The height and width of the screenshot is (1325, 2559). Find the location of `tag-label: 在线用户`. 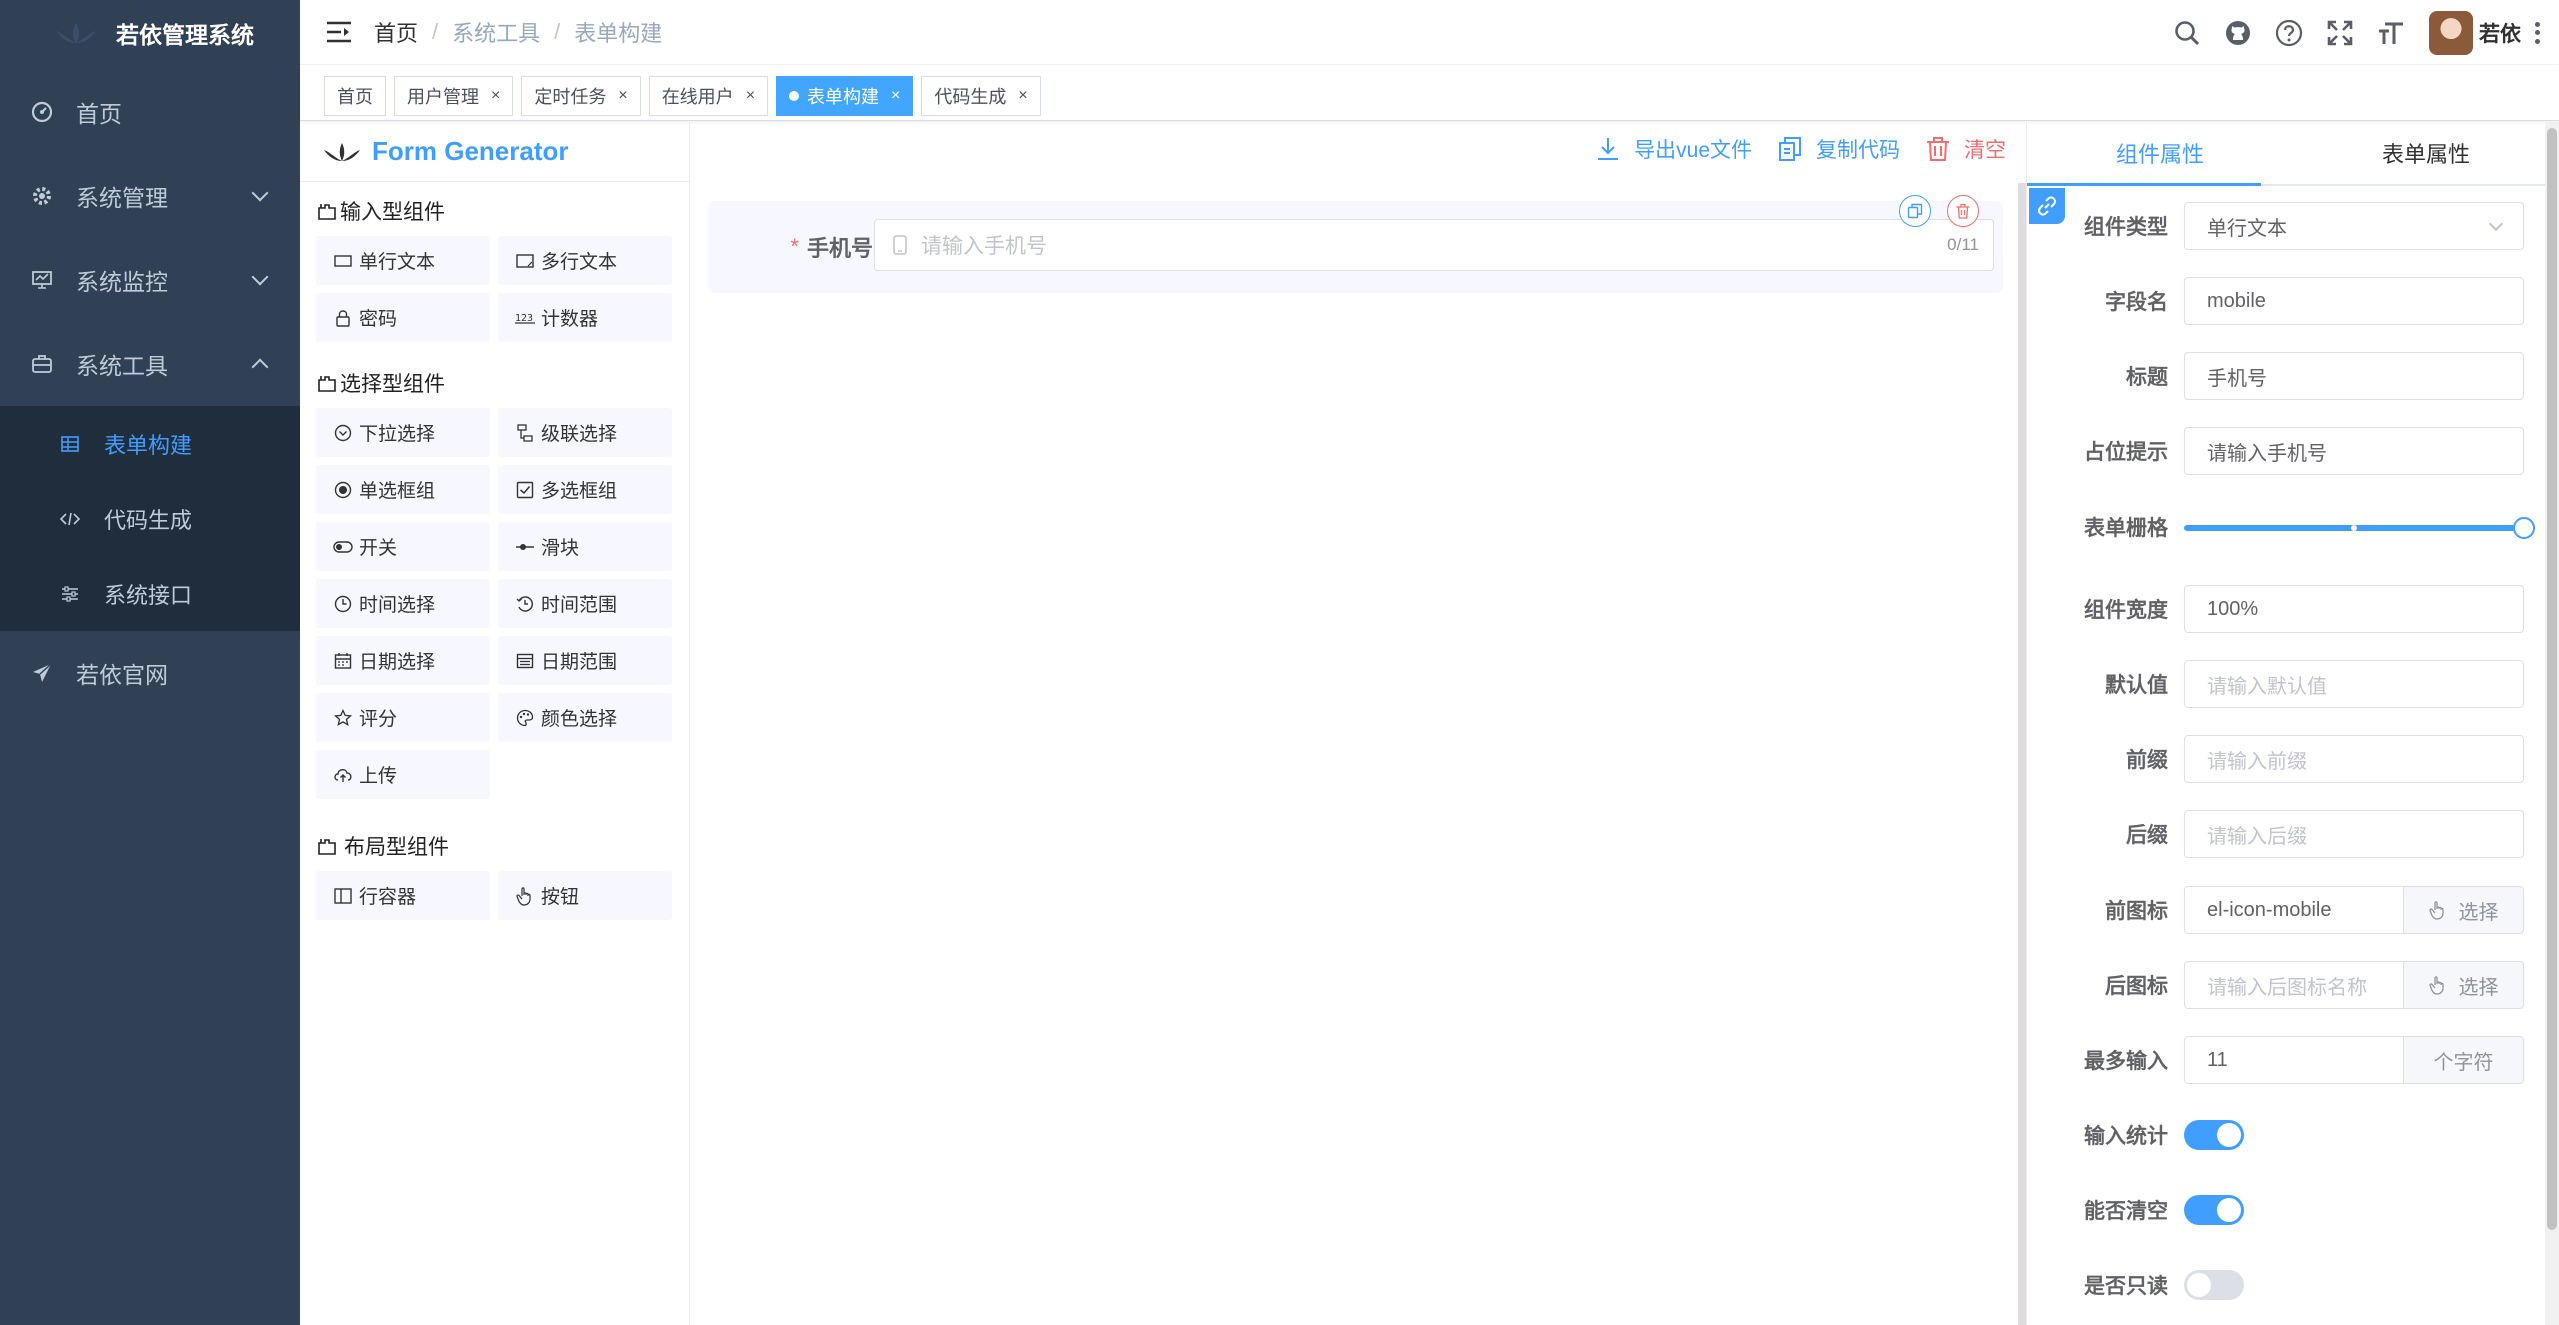

tag-label: 在线用户 is located at coordinates (697, 96).